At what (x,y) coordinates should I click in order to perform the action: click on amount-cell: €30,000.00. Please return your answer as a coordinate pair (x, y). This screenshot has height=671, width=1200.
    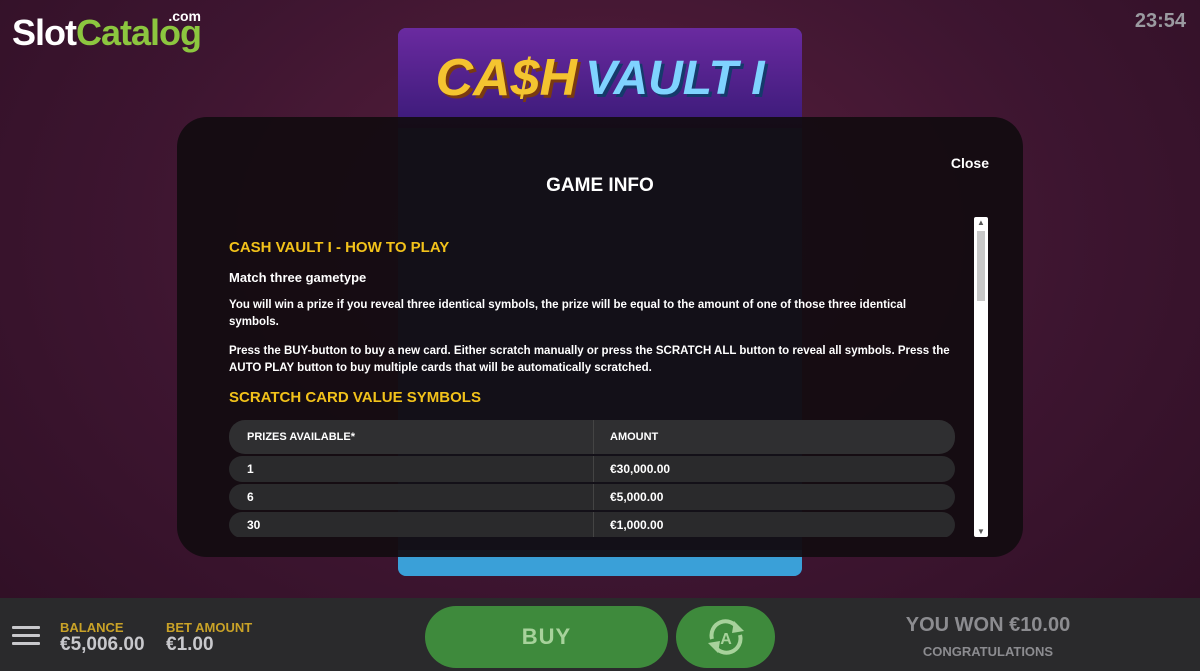
    Looking at the image, I should click on (774, 469).